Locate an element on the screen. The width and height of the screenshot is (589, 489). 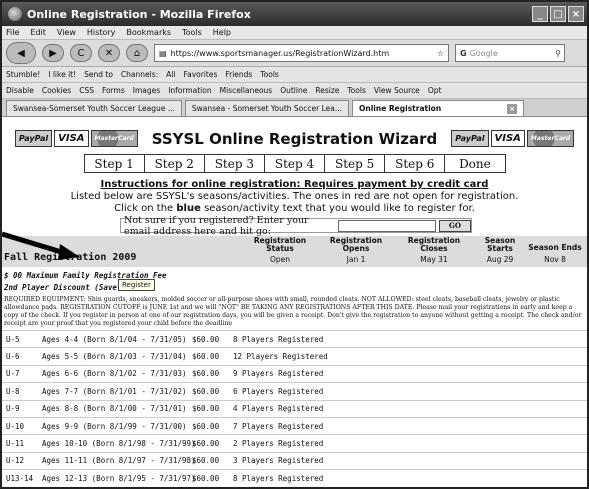
reload-button: C is located at coordinates (81, 53).